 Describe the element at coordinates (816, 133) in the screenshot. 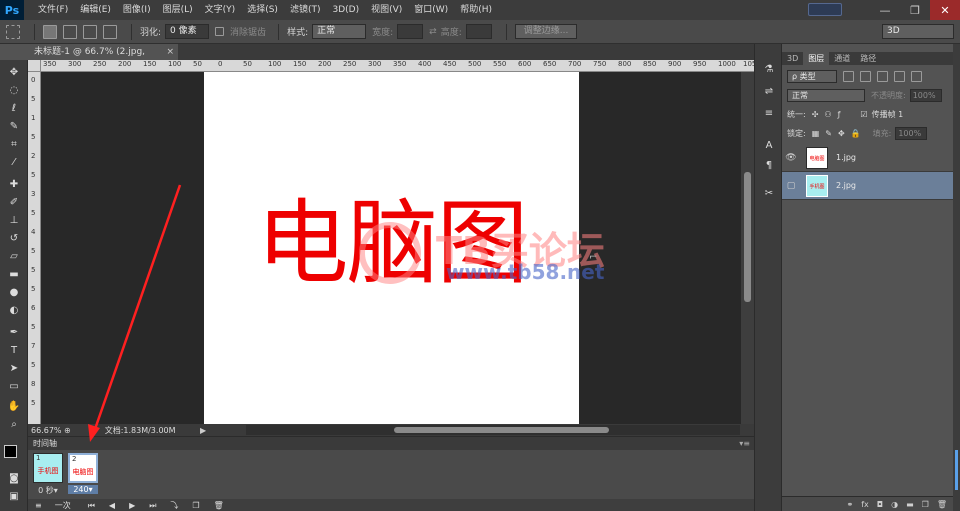

I see `lock-transparent-icon: ▦` at that location.